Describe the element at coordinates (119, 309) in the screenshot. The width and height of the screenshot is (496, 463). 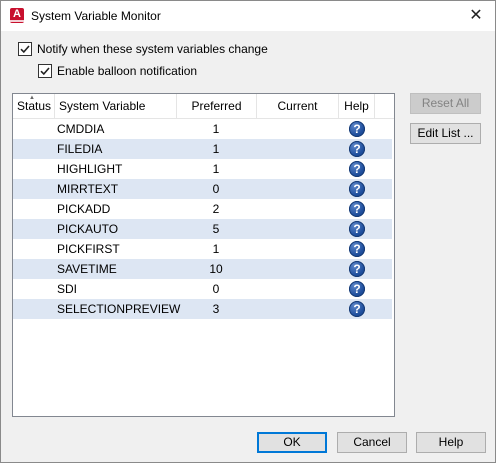
I see `variable-name: SELECTIONPREVIEW` at that location.